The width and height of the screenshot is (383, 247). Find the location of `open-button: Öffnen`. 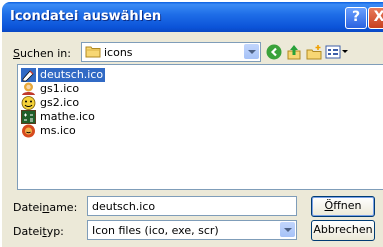

open-button: Öffnen is located at coordinates (343, 206).